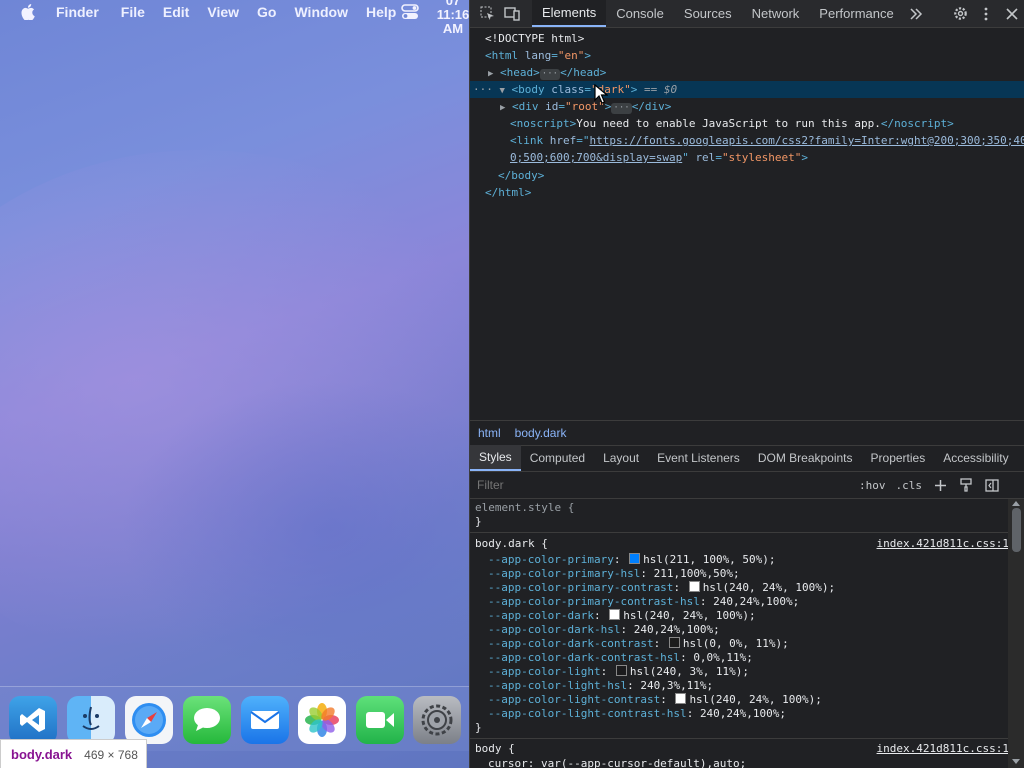 This screenshot has width=1024, height=768. Describe the element at coordinates (640, 13) in the screenshot. I see `tab-console: Console` at that location.